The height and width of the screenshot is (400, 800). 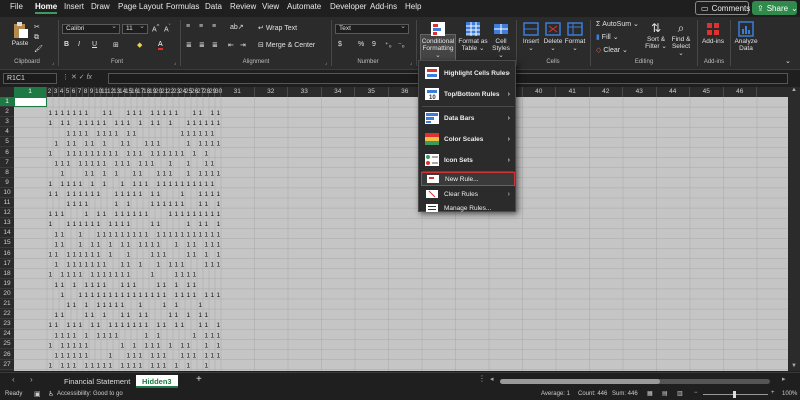 I want to click on row-header: 12, so click(x=7, y=213).